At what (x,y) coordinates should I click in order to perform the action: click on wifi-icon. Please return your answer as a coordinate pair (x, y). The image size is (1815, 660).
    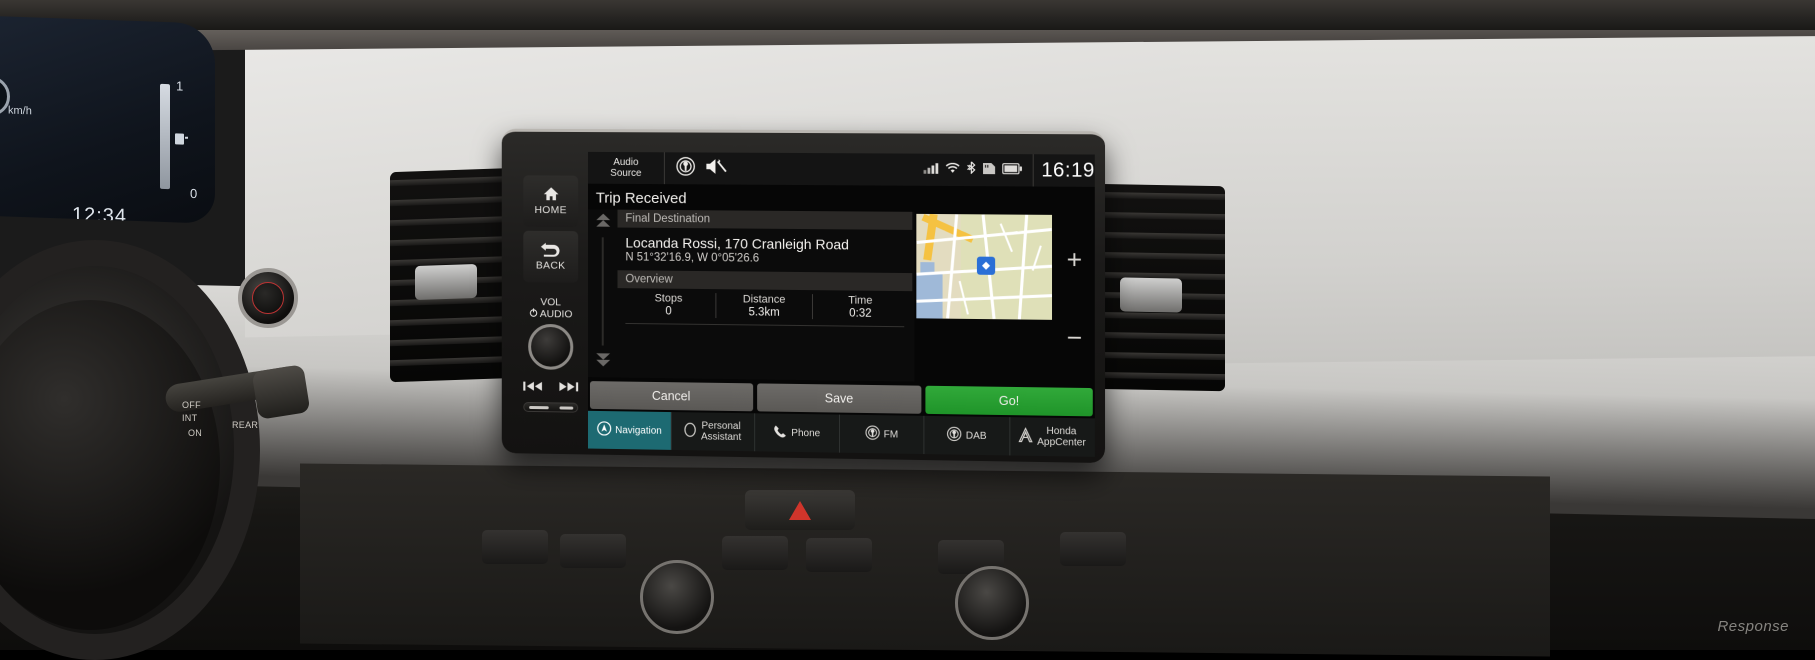
    Looking at the image, I should click on (953, 170).